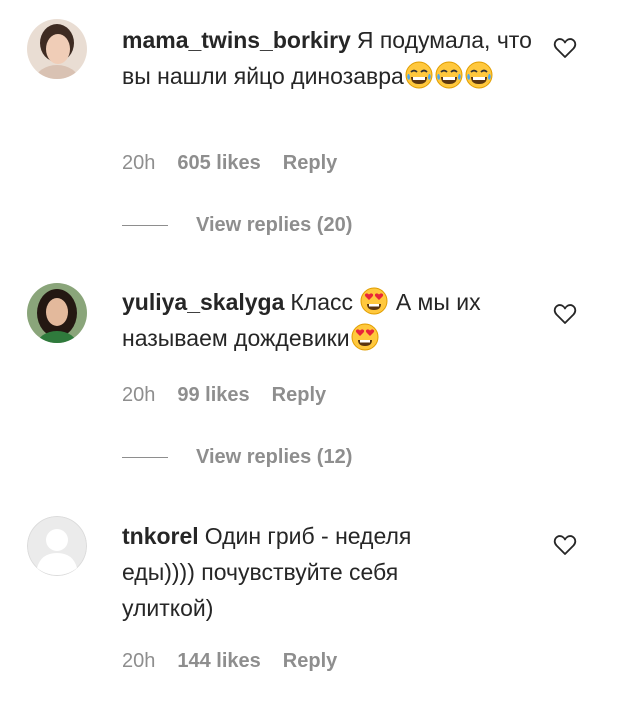  I want to click on comment-likes: 144 likes, so click(218, 661).